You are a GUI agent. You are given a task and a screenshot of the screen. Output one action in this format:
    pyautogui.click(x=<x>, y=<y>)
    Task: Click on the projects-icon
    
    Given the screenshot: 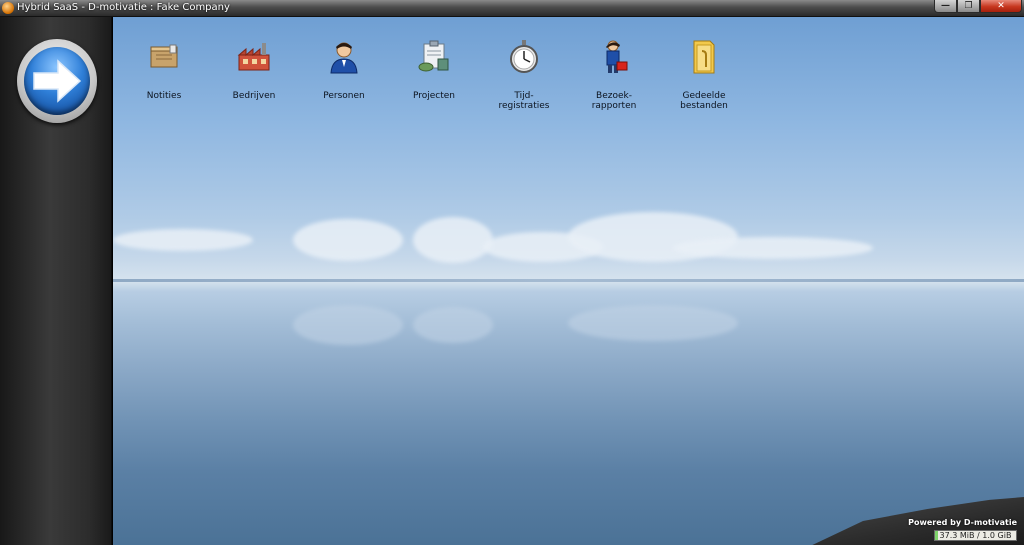 What is the action you would take?
    pyautogui.click(x=433, y=56)
    